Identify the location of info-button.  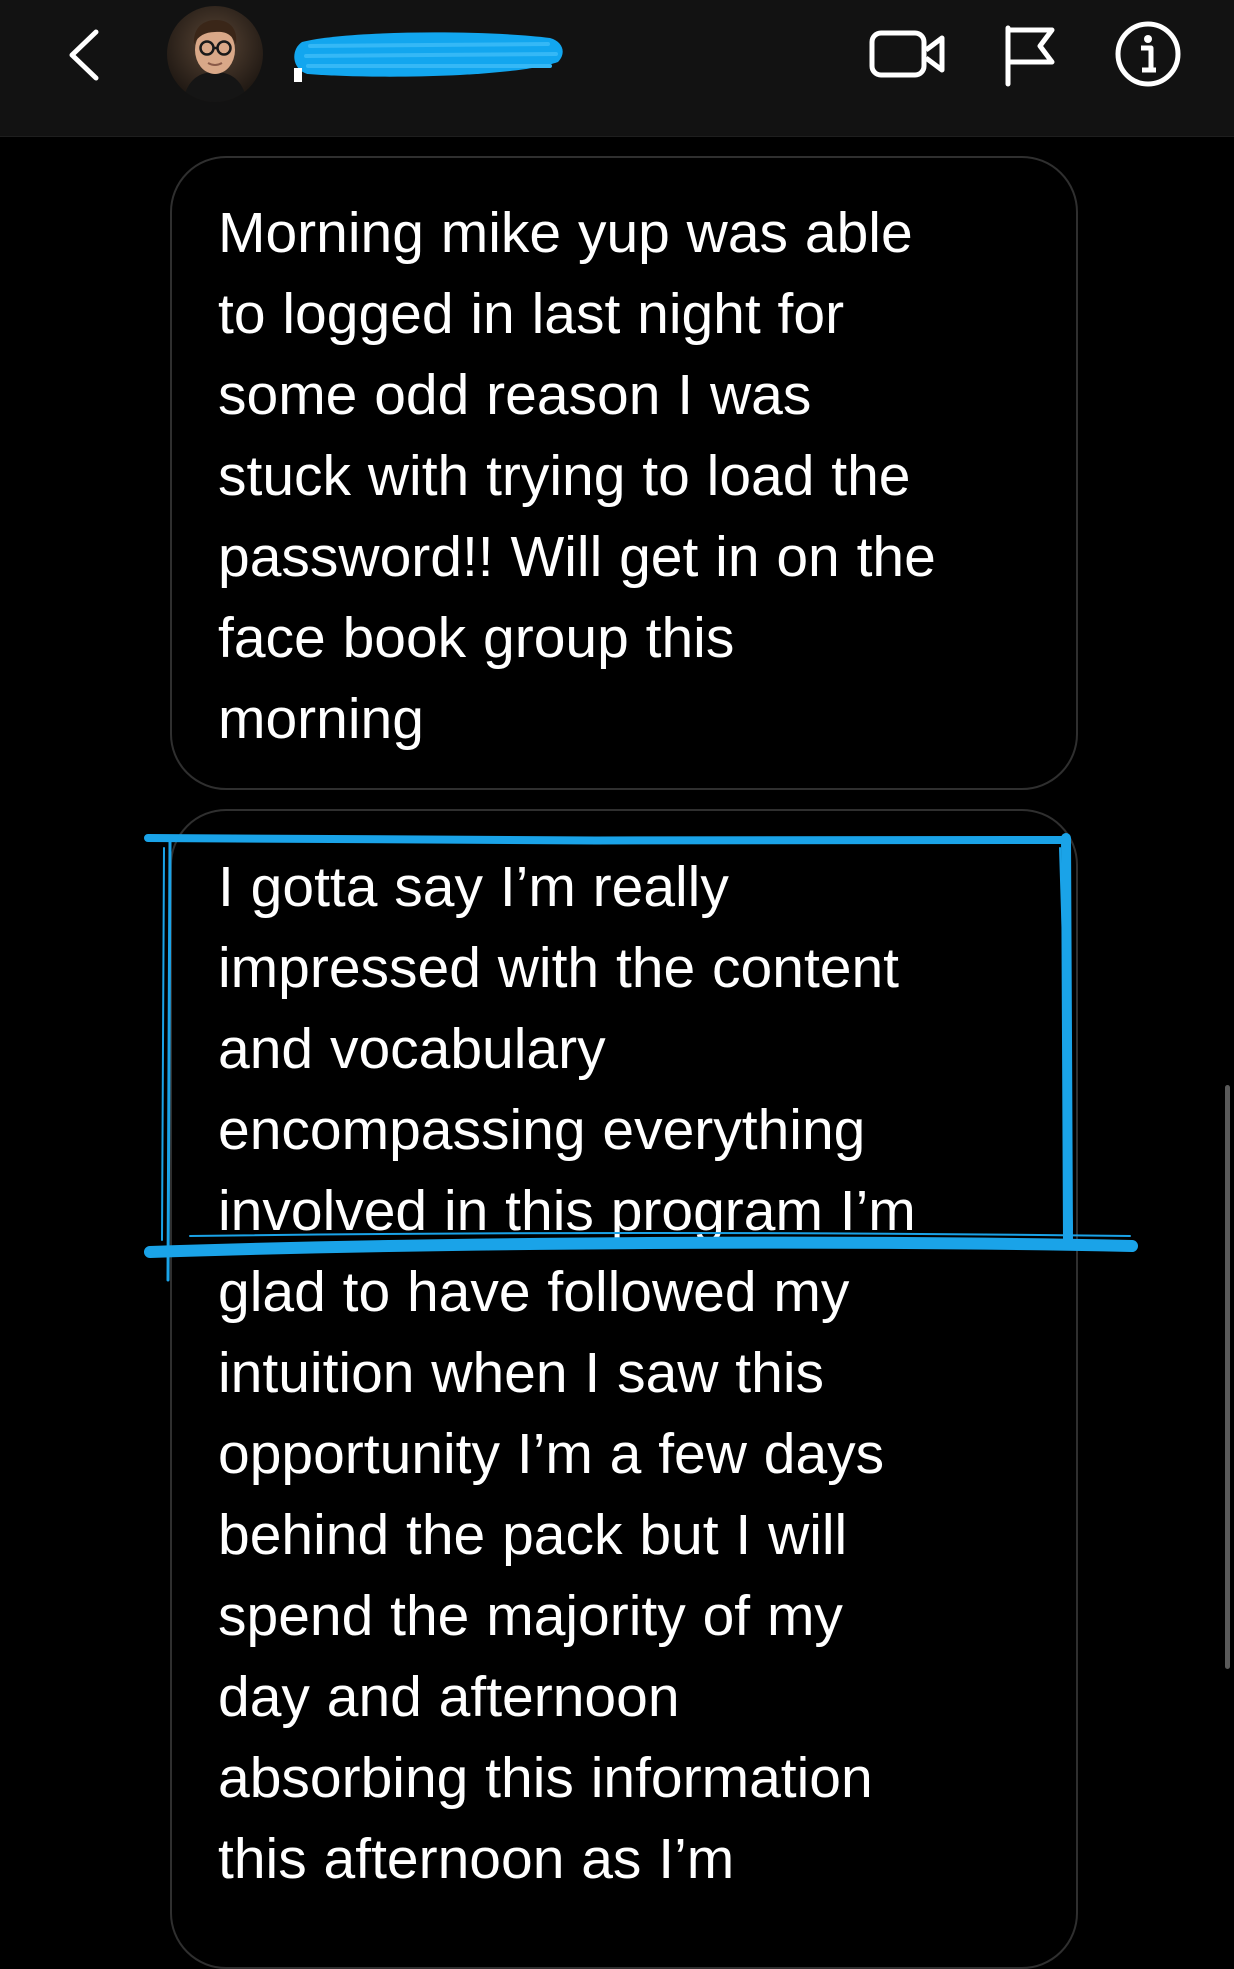
(1148, 54).